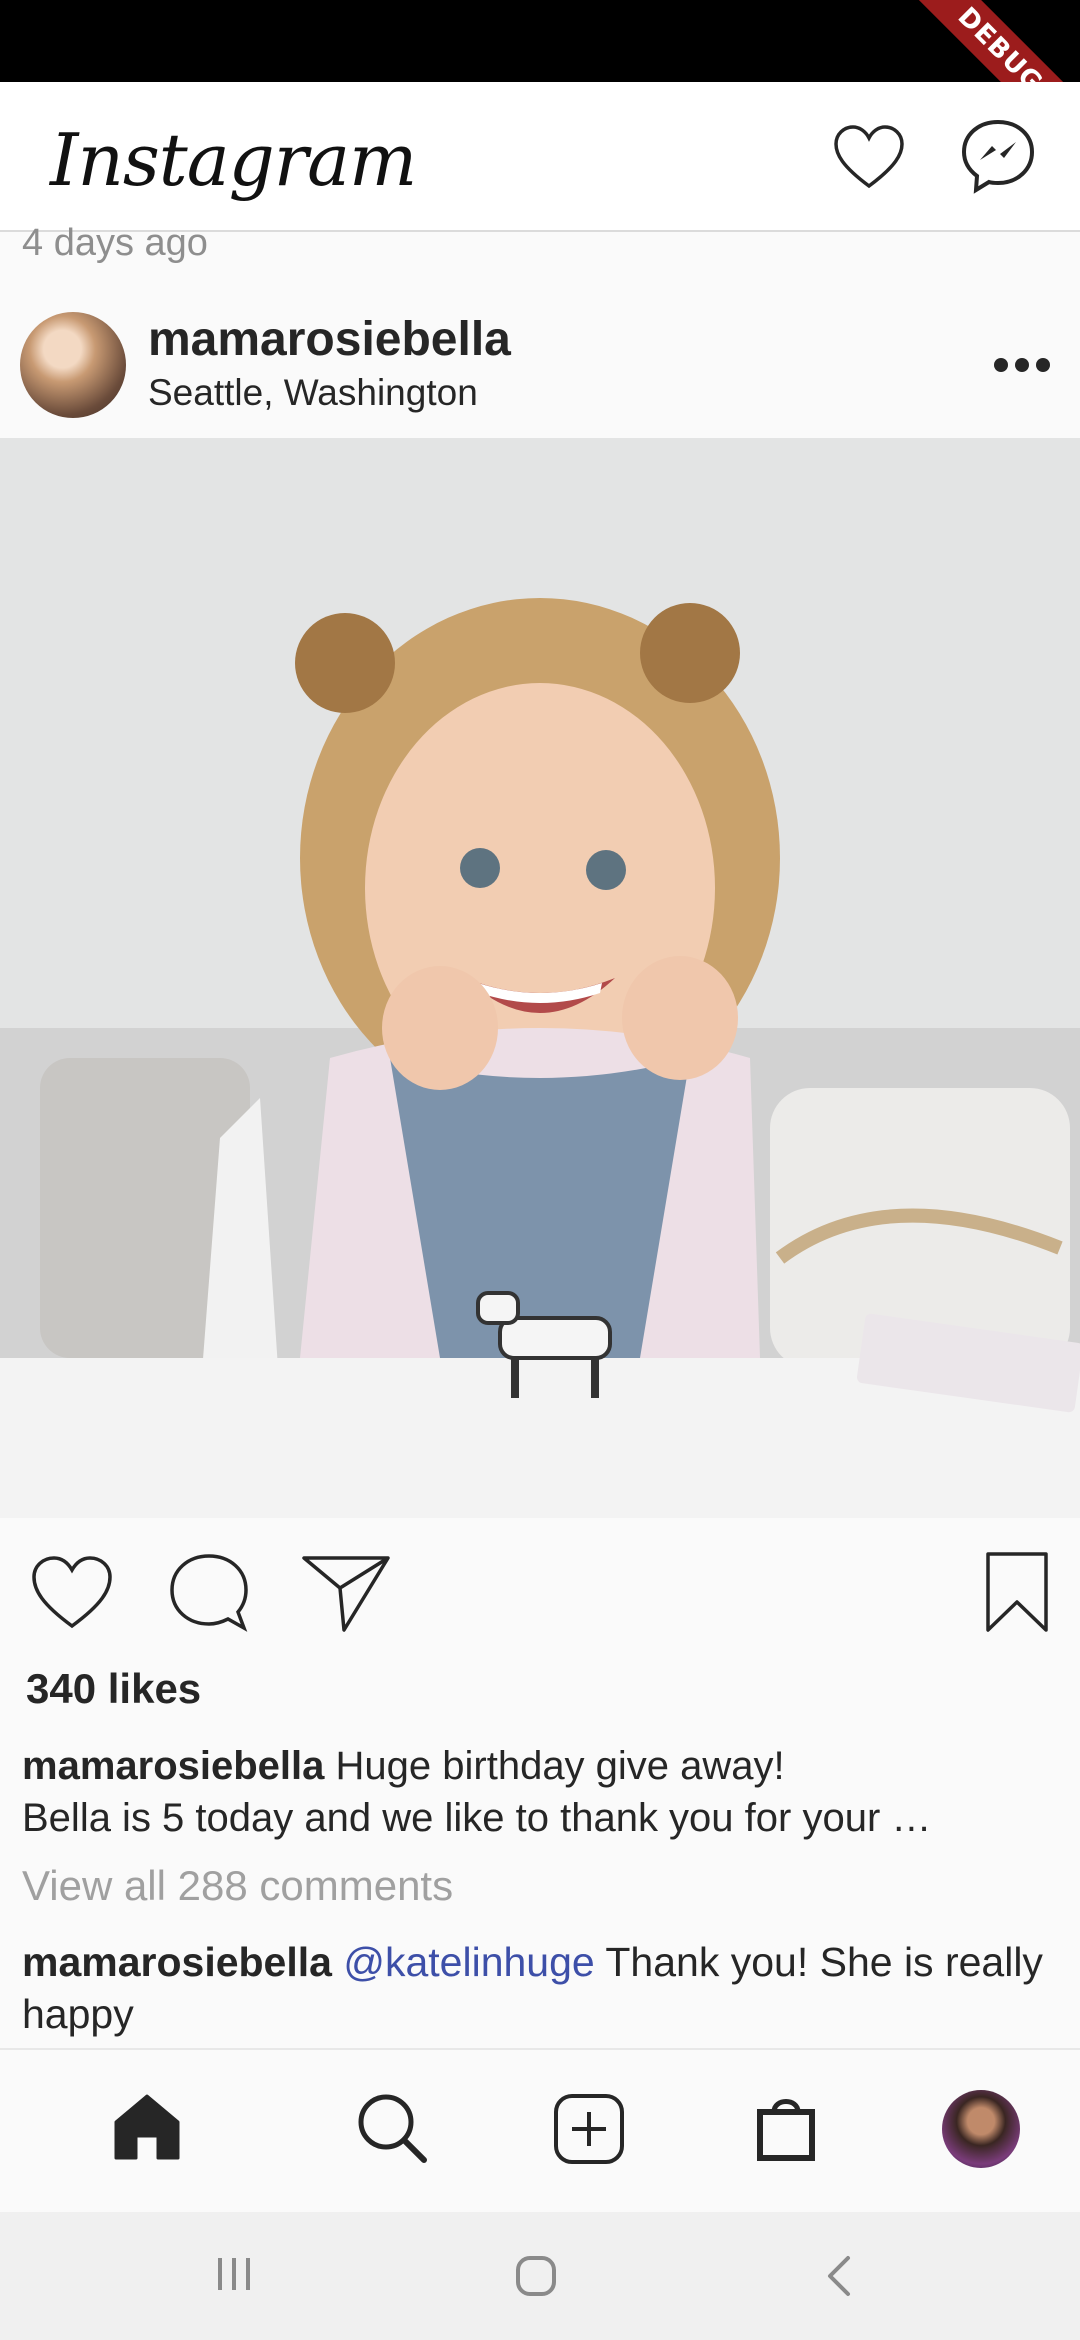 The width and height of the screenshot is (1080, 2340). Describe the element at coordinates (72, 1592) in the screenshot. I see `like-heart-icon` at that location.